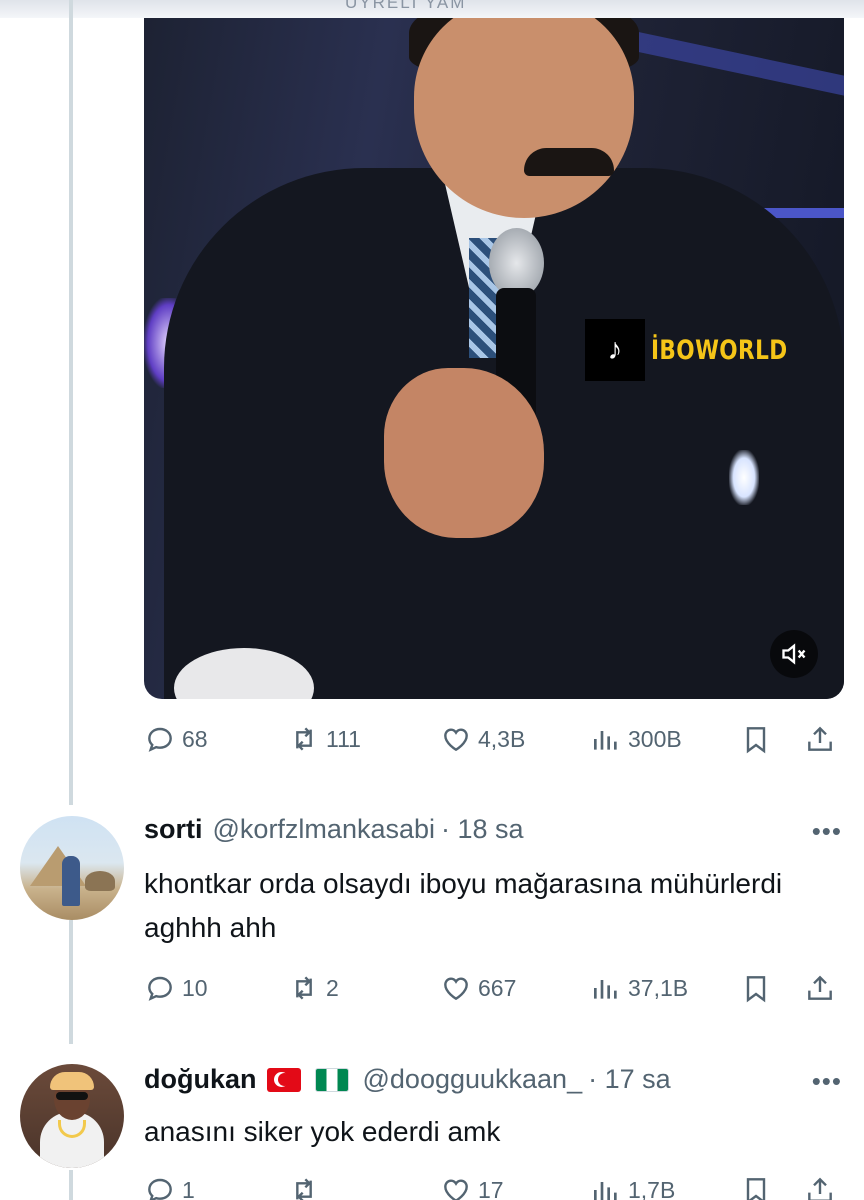  Describe the element at coordinates (652, 1188) in the screenshot. I see `views-count: 1,7B` at that location.